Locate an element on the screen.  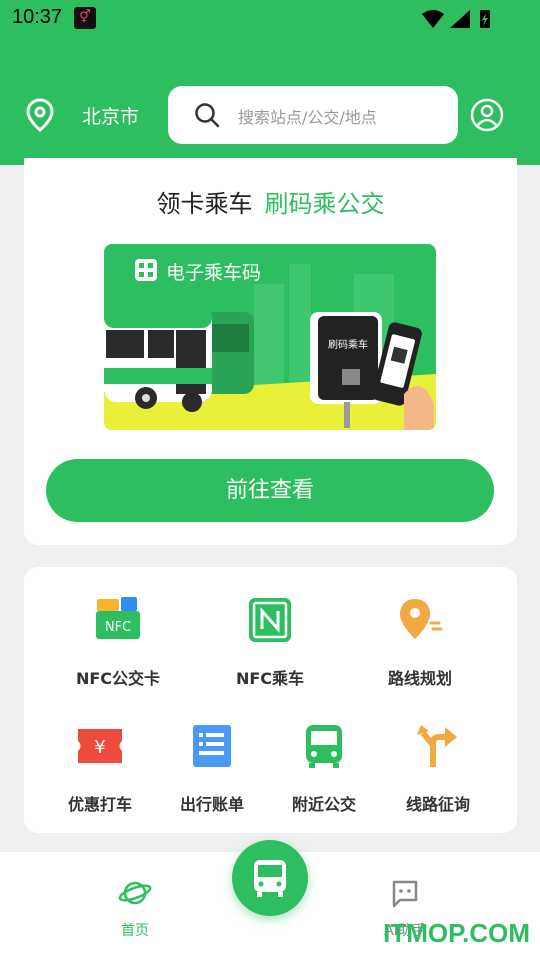
app-notification-icon: ⚥ is located at coordinates (85, 18).